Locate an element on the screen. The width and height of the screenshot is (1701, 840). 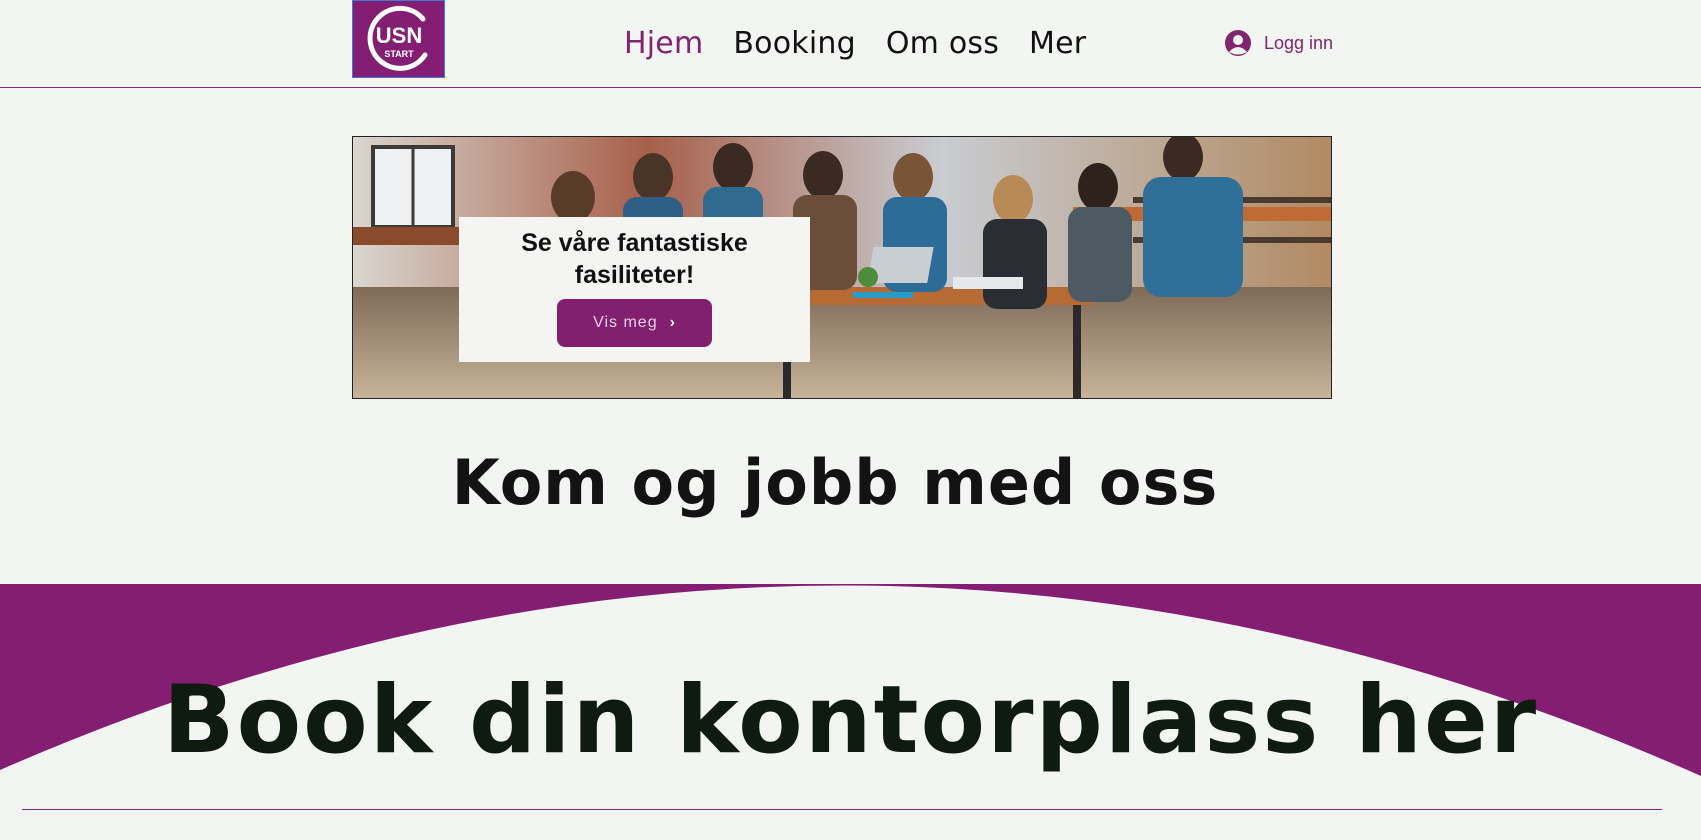
login-button: Logg inn is located at coordinates (1278, 43).